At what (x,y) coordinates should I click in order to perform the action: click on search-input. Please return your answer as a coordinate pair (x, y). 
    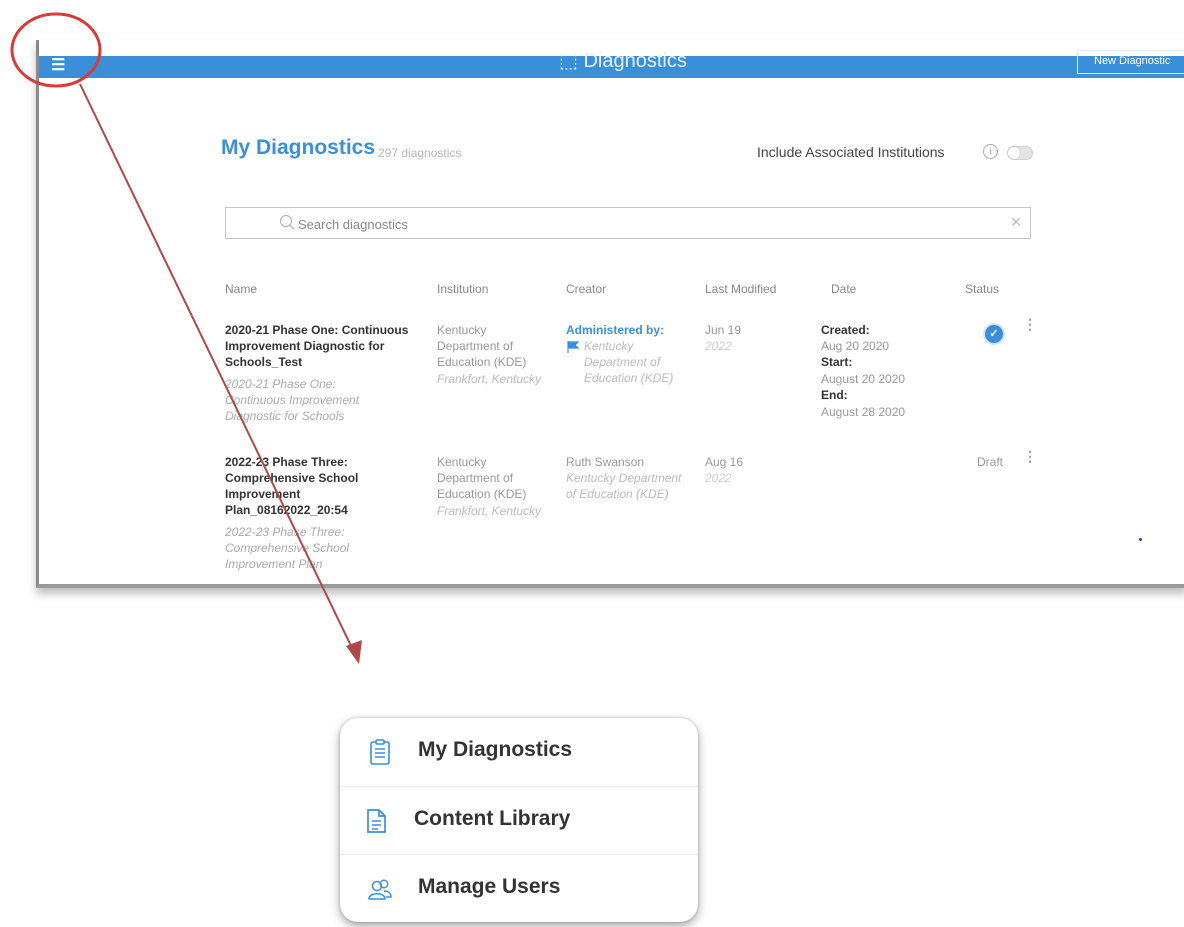
    Looking at the image, I should click on (618, 224).